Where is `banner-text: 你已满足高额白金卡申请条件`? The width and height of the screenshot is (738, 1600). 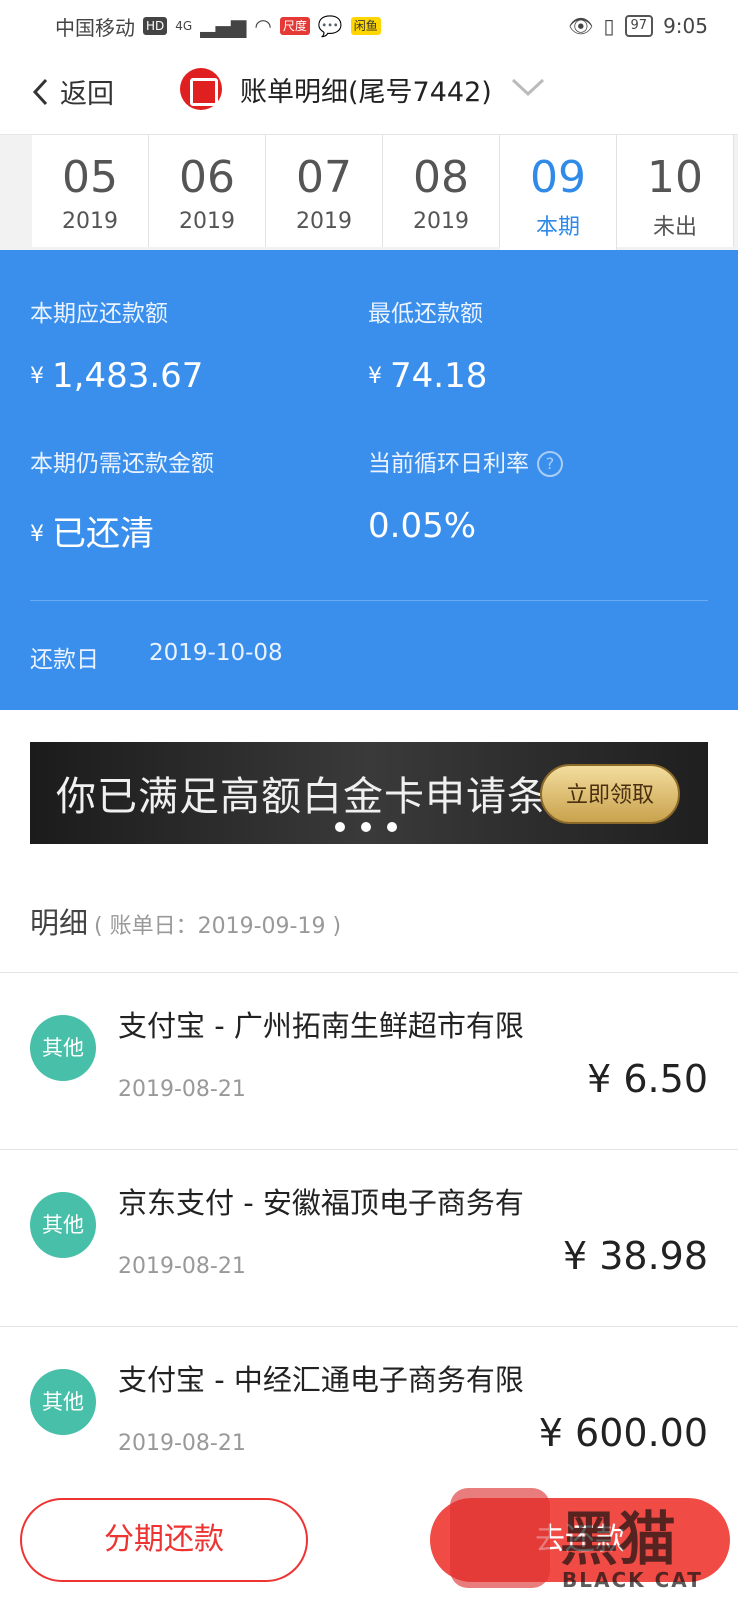
banner-text: 你已满足高额白金卡申请条件 is located at coordinates (322, 797).